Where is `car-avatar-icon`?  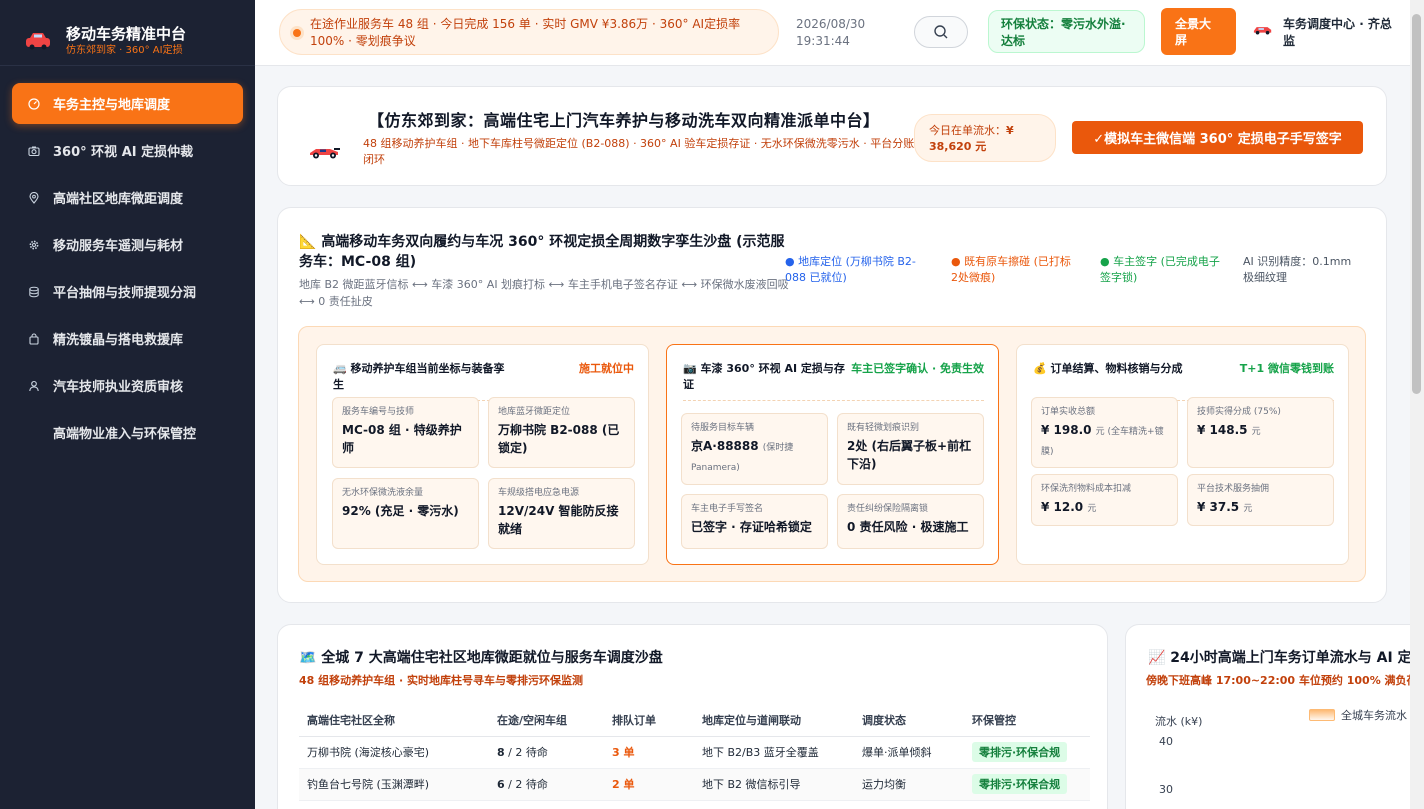 car-avatar-icon is located at coordinates (1262, 31).